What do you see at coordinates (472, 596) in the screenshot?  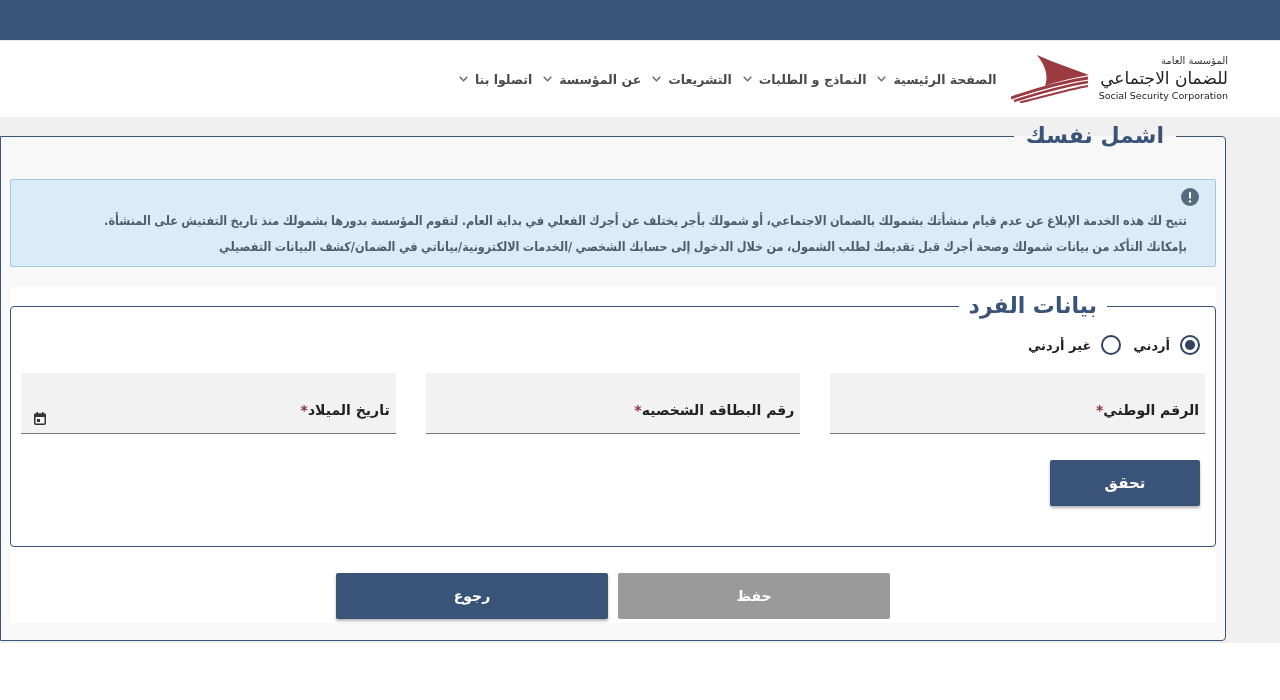 I see `action-button: رجوع` at bounding box center [472, 596].